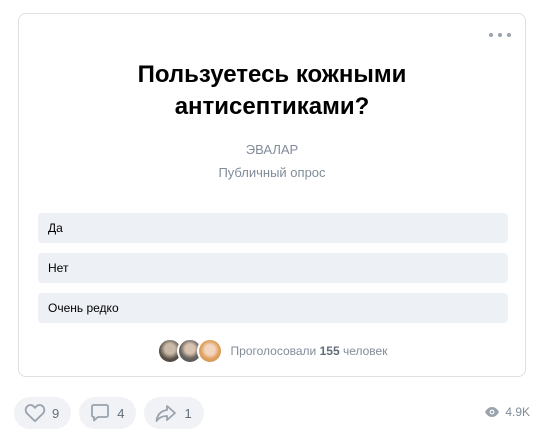 The image size is (544, 438). I want to click on poll-option-rarely: Очень редко, so click(273, 308).